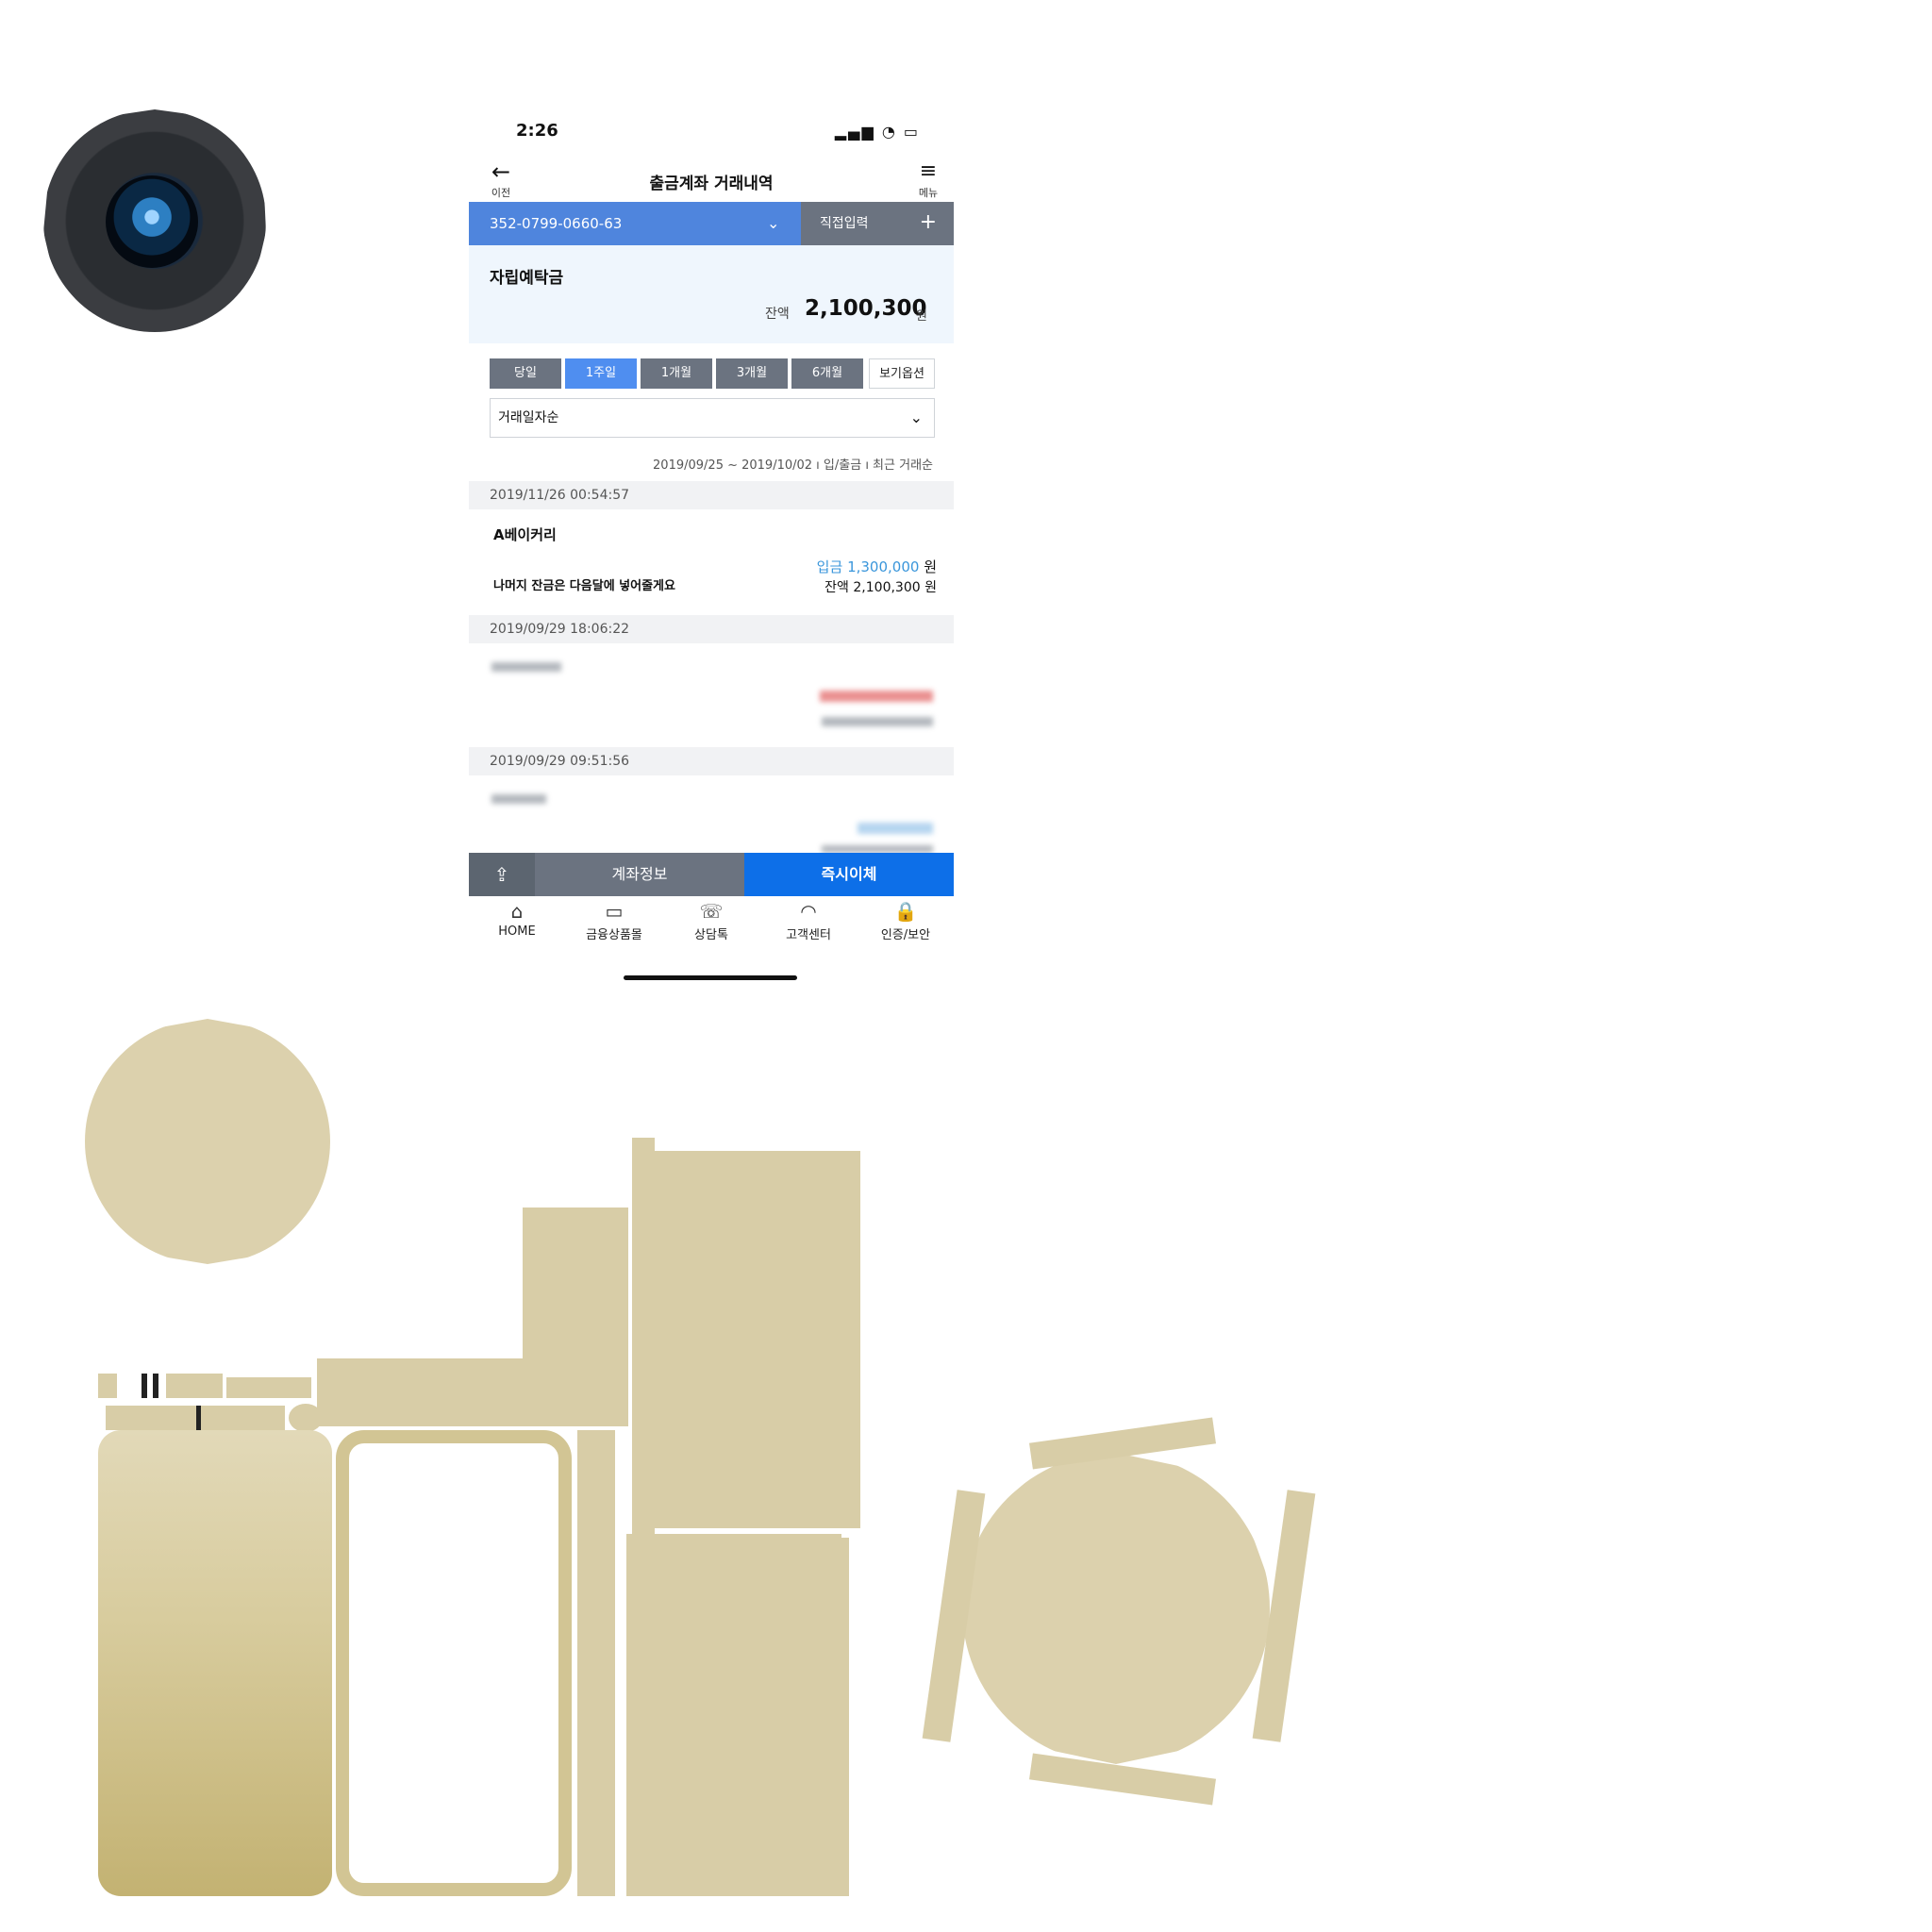 This screenshot has width=1932, height=1932. I want to click on tab-label: 고객센터, so click(808, 935).